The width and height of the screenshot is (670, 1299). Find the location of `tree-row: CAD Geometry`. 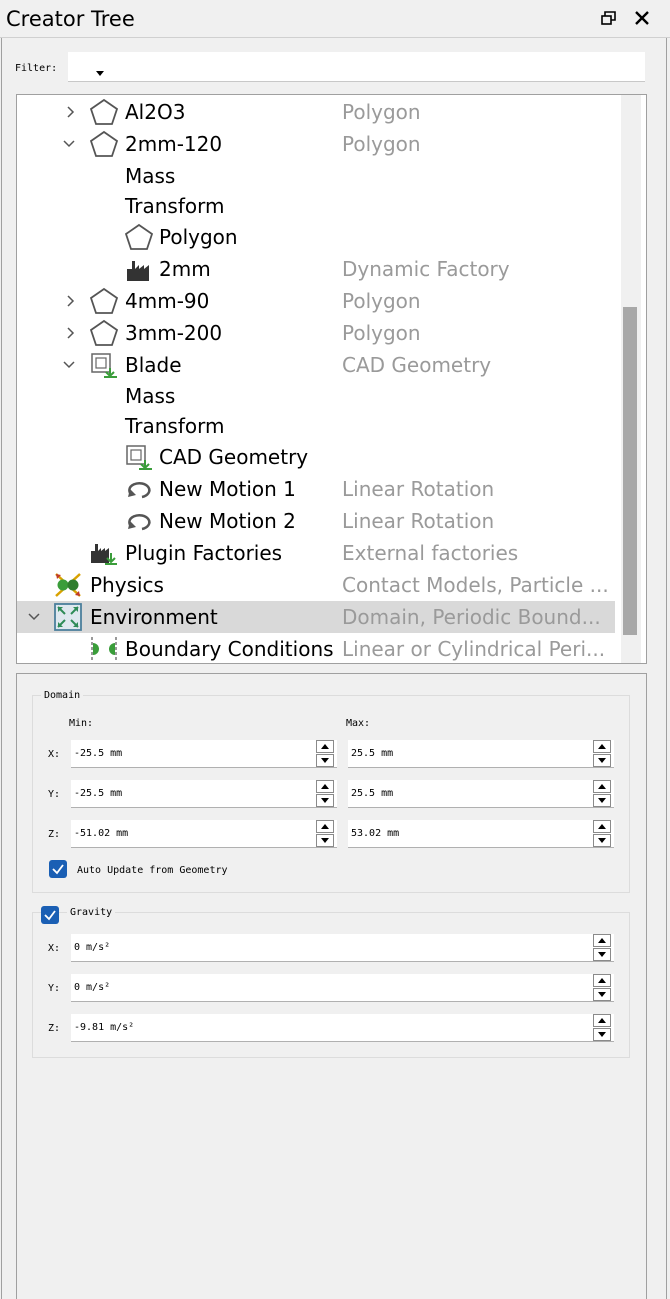

tree-row: CAD Geometry is located at coordinates (316, 457).